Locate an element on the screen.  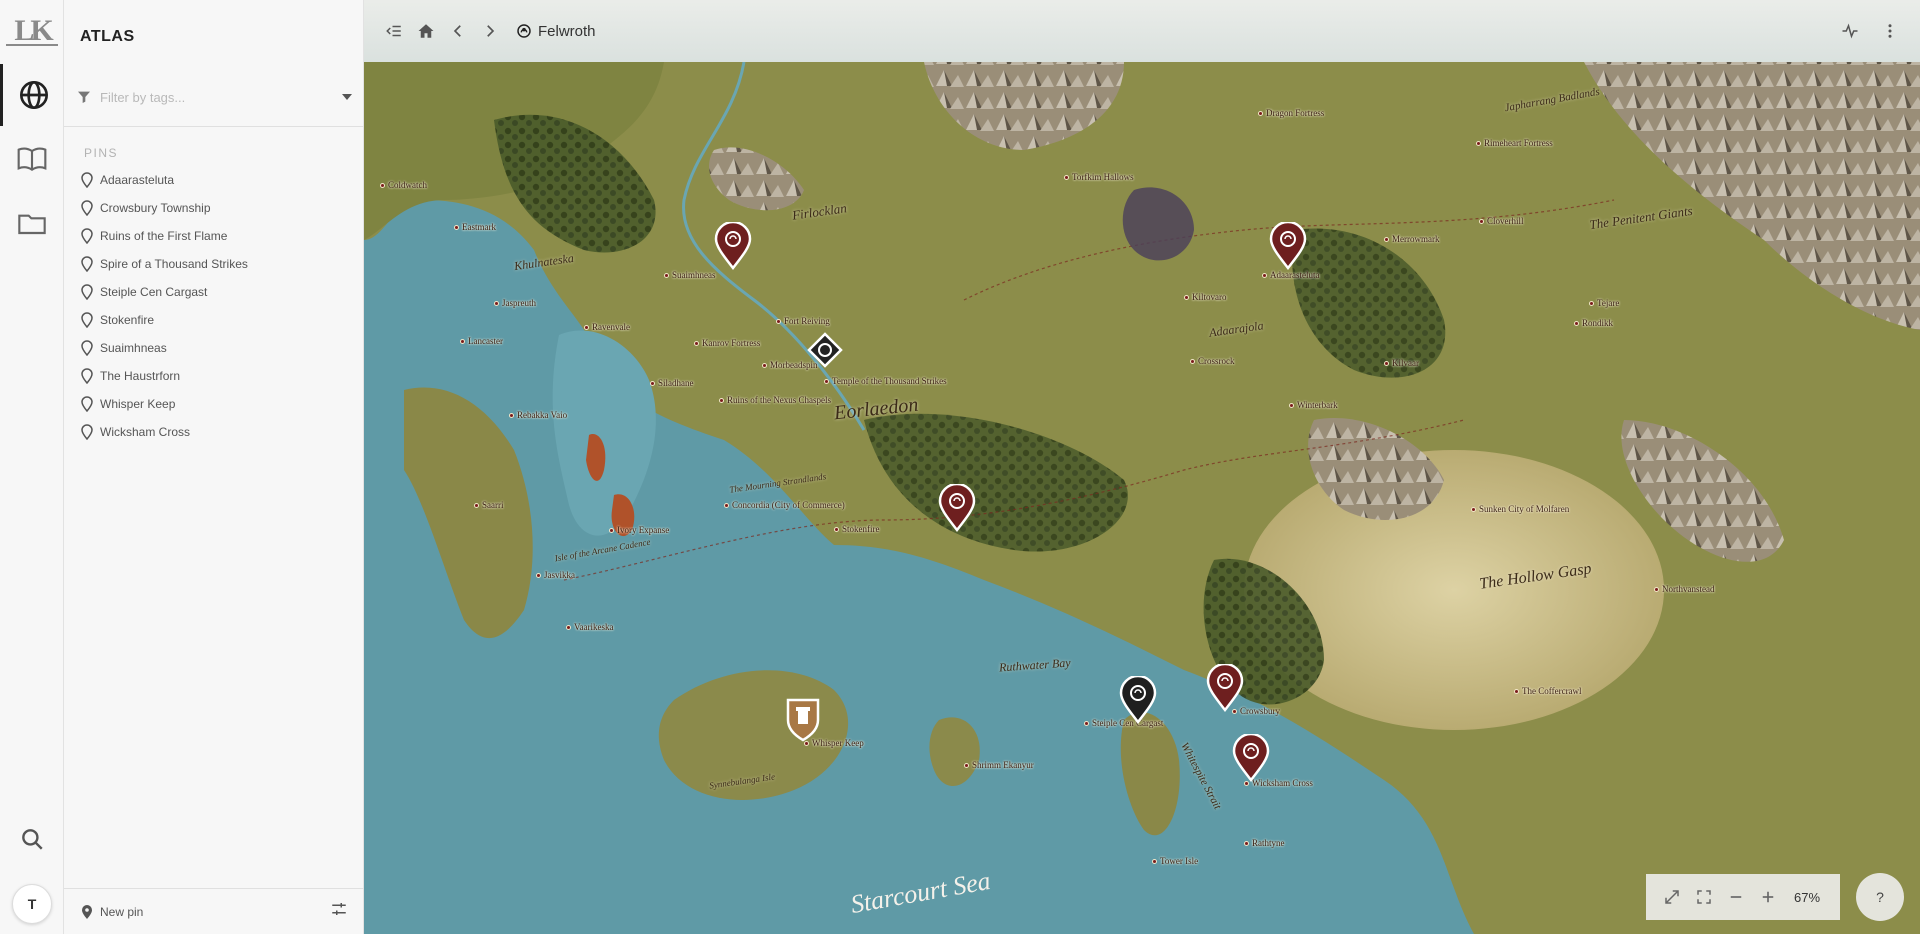
place-label: Kilvaar is located at coordinates (1401, 363).